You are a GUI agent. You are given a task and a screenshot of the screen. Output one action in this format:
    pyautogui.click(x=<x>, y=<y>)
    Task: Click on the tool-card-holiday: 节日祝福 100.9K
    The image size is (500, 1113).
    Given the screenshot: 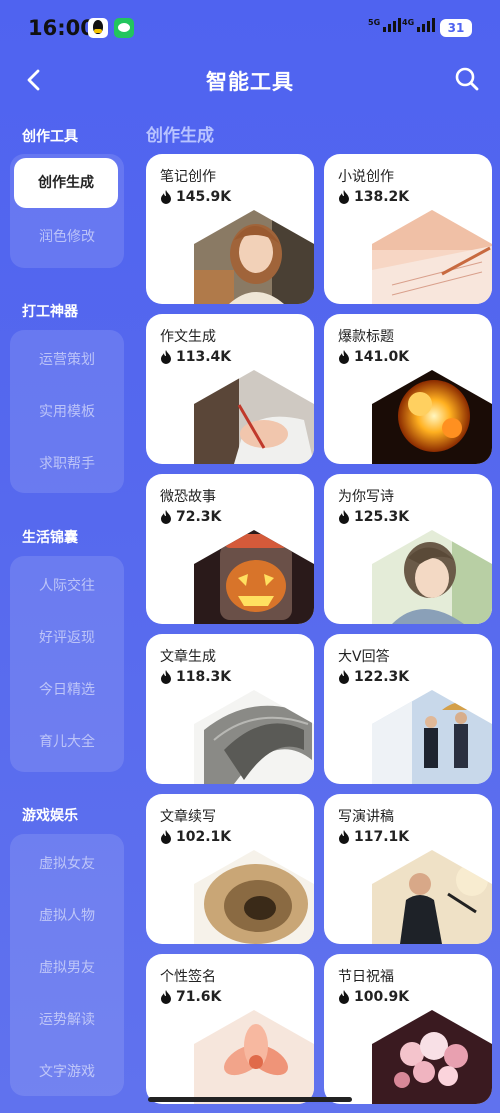 What is the action you would take?
    pyautogui.click(x=408, y=1029)
    